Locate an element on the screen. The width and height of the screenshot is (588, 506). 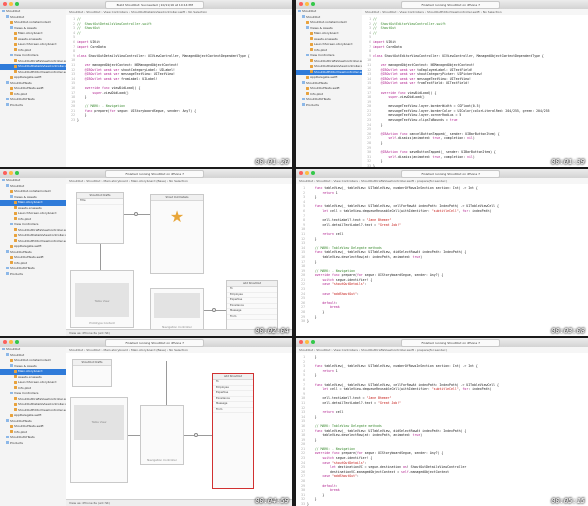
navigator-item-label: View Controllers is located at coordinates (26, 393).